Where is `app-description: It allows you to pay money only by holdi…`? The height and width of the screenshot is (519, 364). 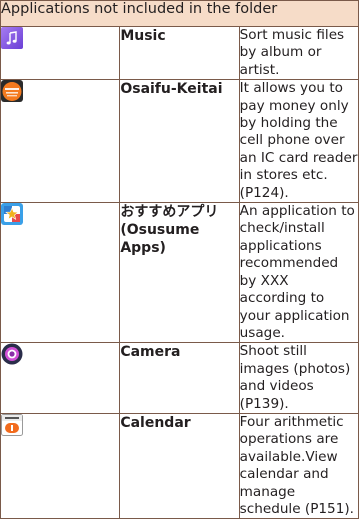 app-description: It allows you to pay money only by holdi… is located at coordinates (299, 141).